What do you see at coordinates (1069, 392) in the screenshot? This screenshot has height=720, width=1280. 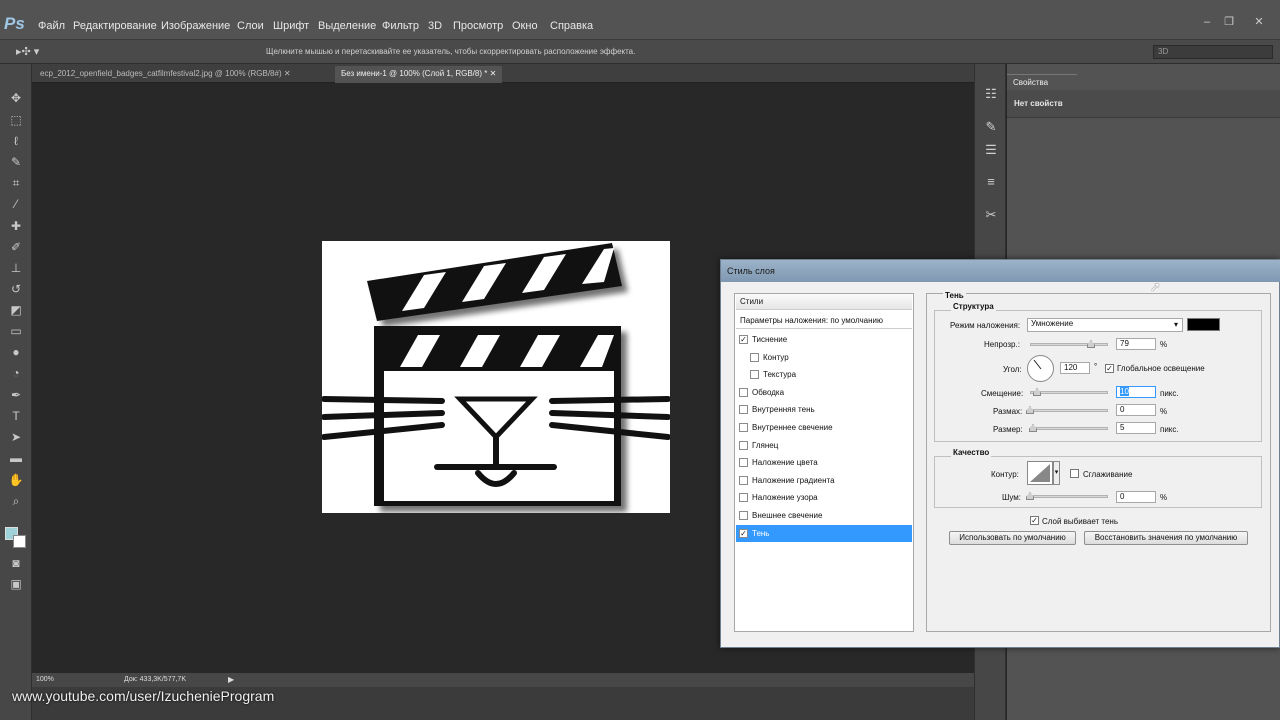 I see `distance-slider` at bounding box center [1069, 392].